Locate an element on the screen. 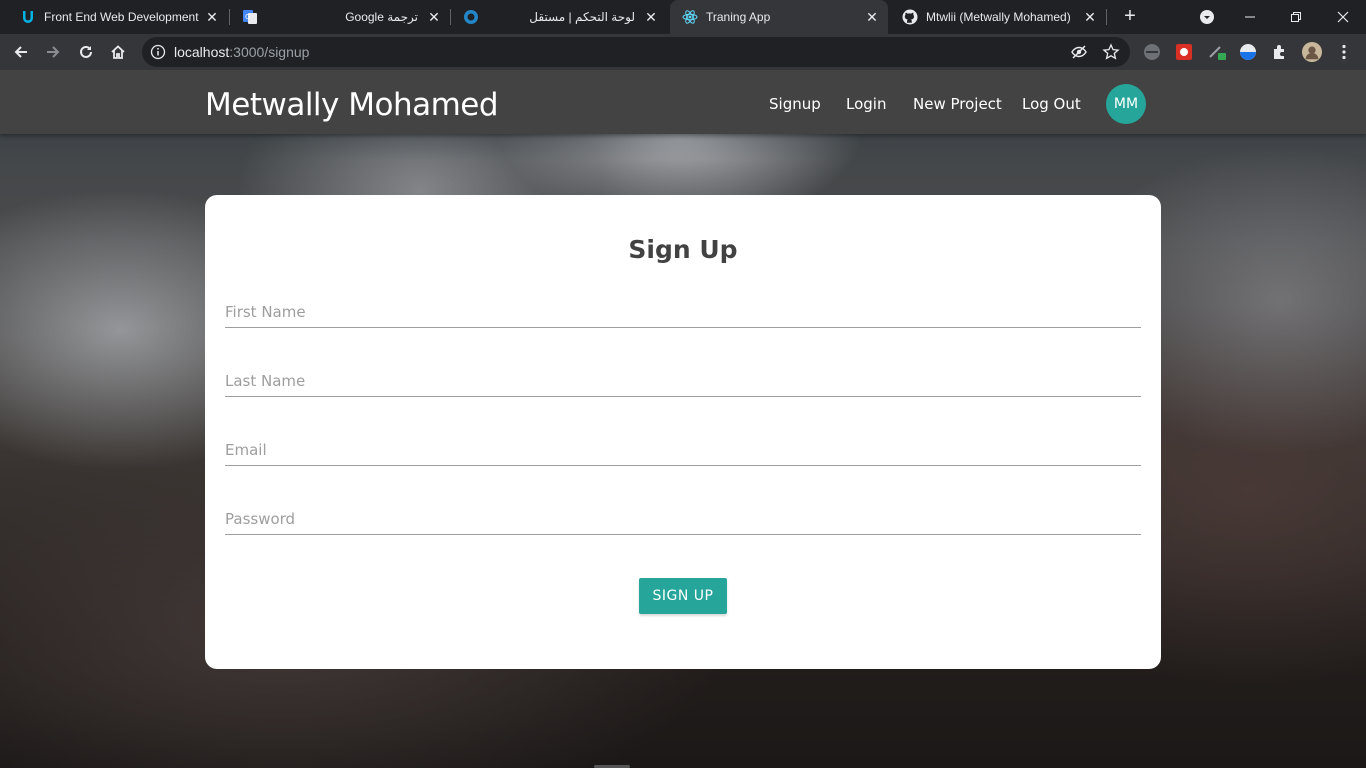 Image resolution: width=1366 pixels, height=768 pixels. url-path: :3000/signup is located at coordinates (269, 52).